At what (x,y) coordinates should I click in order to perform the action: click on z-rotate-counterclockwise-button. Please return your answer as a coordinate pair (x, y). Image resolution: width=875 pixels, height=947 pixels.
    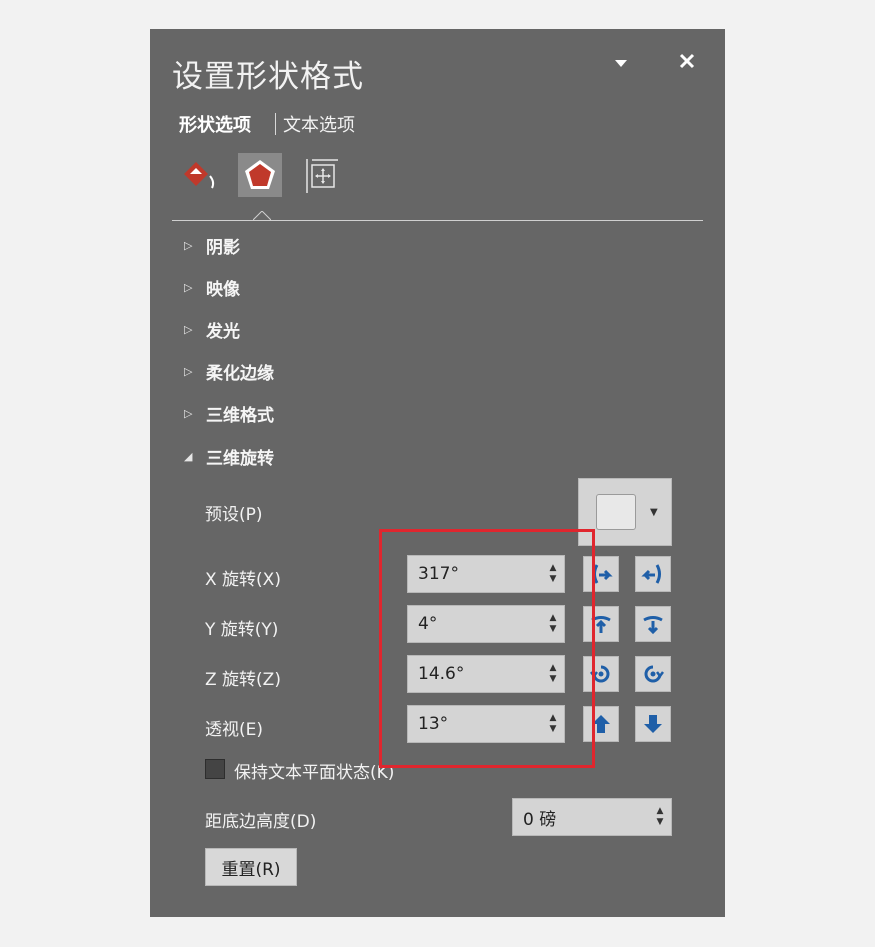
    Looking at the image, I should click on (601, 674).